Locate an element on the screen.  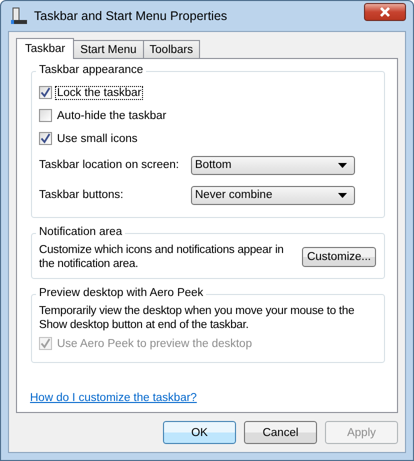
group-title: Notification area is located at coordinates (81, 232).